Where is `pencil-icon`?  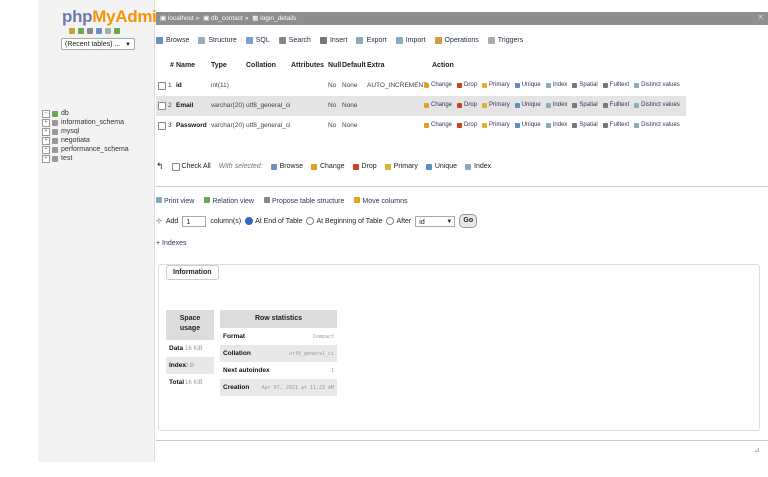
pencil-icon is located at coordinates (313, 166).